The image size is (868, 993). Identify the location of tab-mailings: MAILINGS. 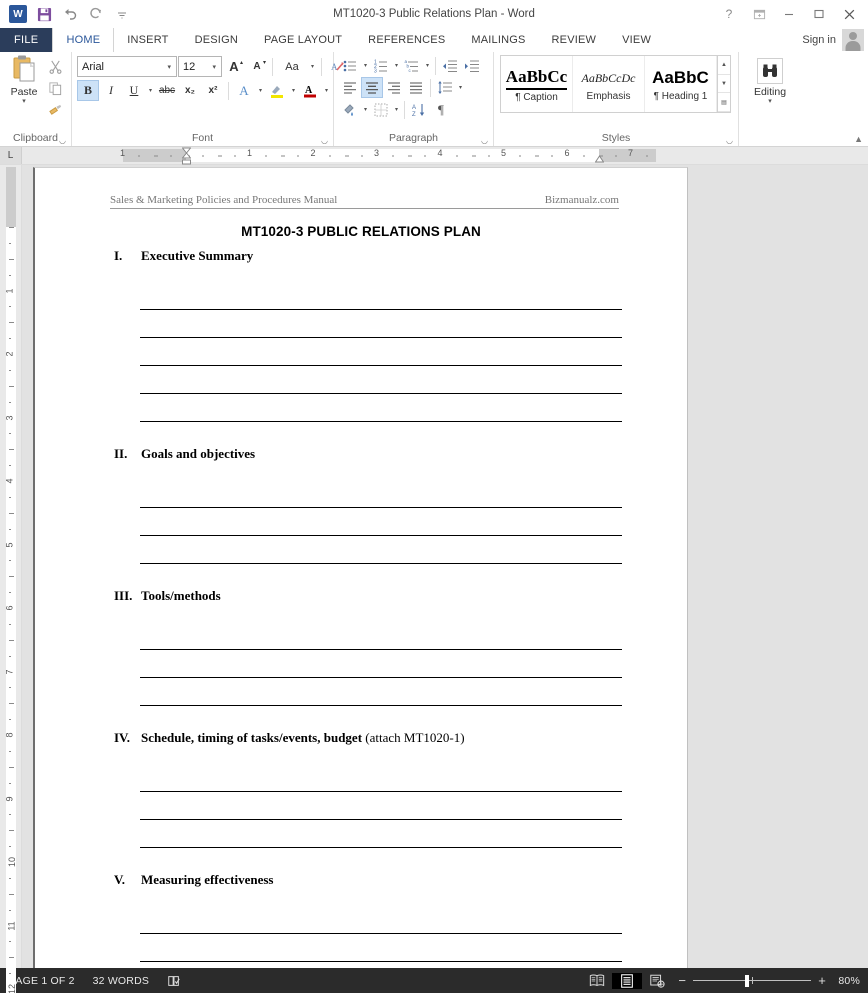
(498, 40).